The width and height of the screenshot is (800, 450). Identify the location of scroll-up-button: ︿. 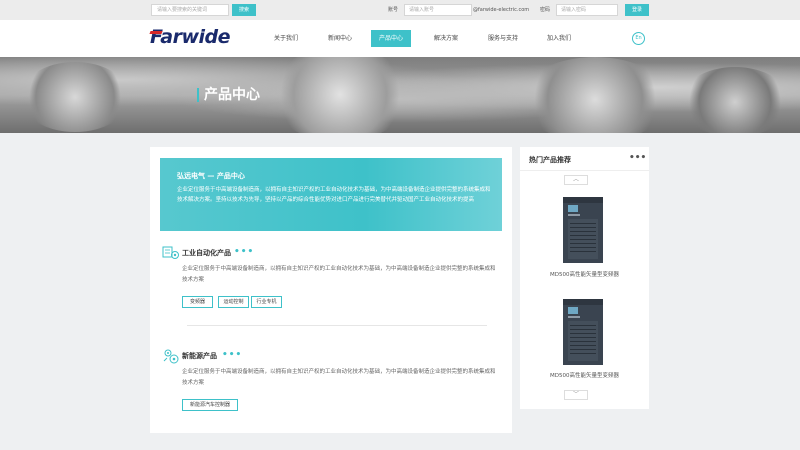
(576, 180).